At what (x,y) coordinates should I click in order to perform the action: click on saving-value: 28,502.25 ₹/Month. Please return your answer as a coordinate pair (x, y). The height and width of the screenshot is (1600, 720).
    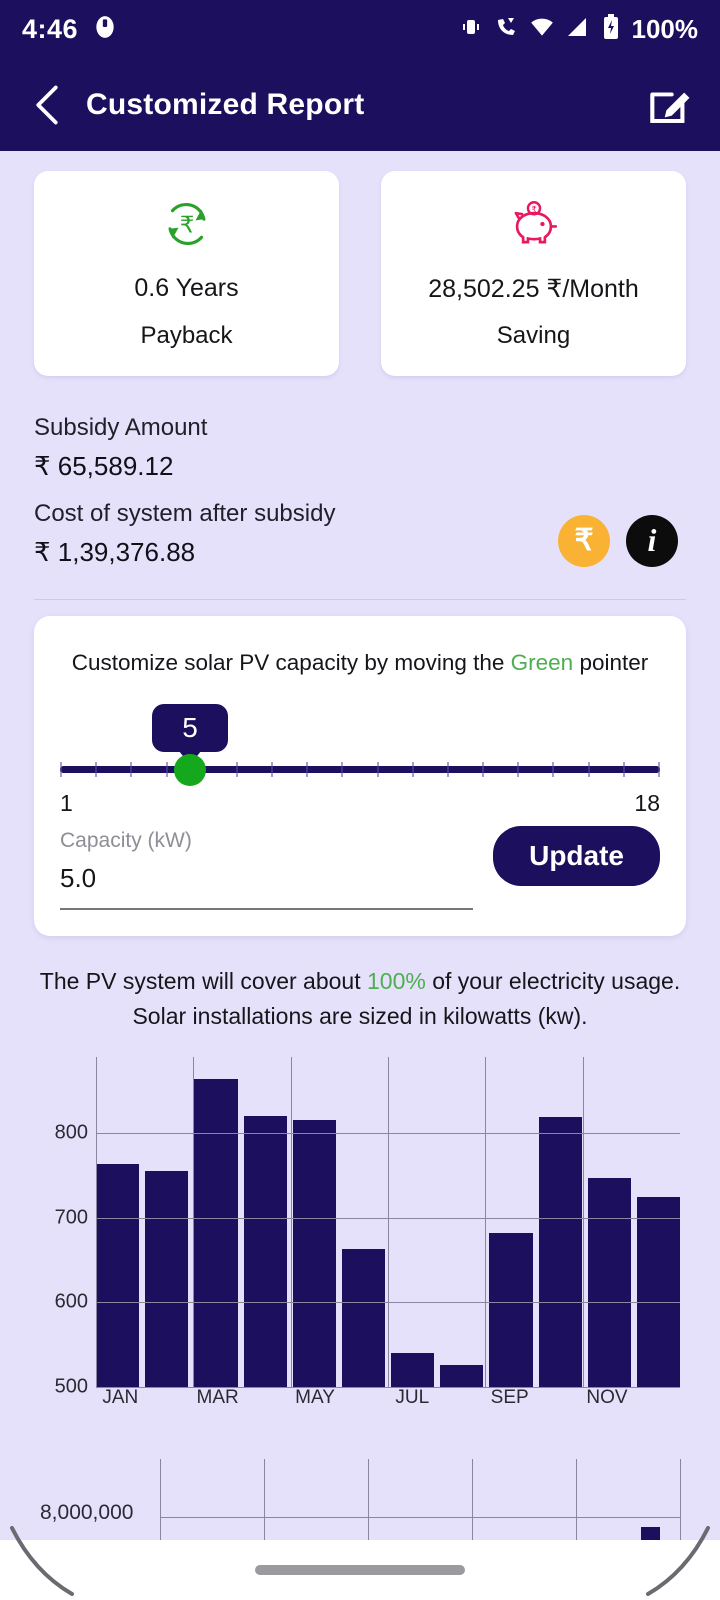
    Looking at the image, I should click on (533, 288).